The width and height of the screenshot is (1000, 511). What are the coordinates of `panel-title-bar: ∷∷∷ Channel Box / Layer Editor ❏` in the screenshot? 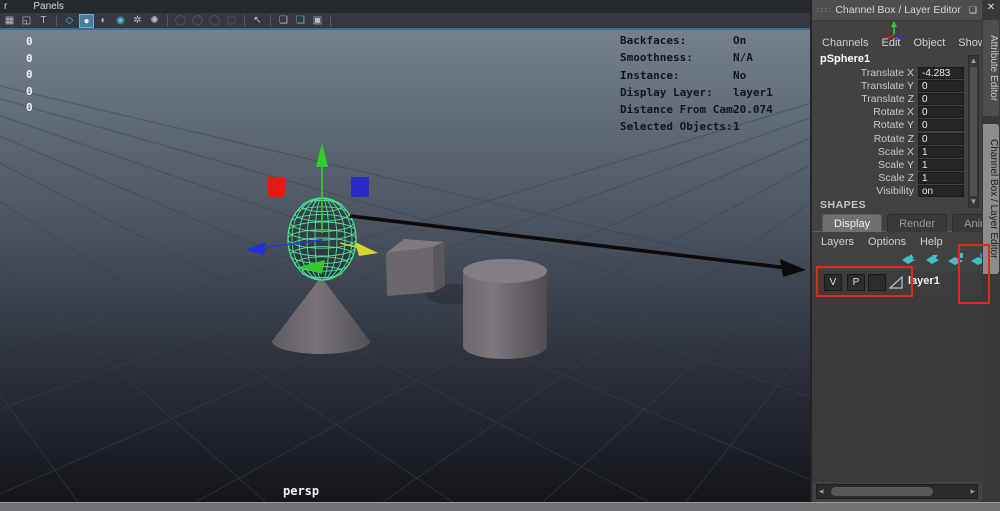 It's located at (897, 10).